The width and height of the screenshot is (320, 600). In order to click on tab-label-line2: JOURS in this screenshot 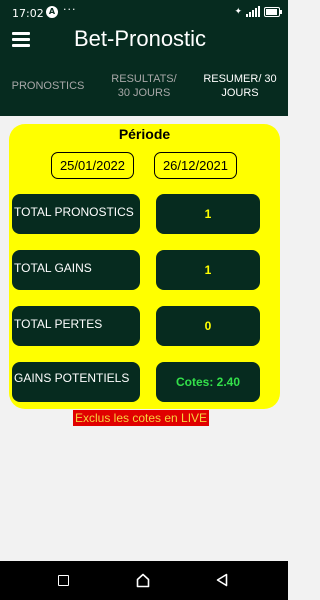, I will do `click(240, 93)`.